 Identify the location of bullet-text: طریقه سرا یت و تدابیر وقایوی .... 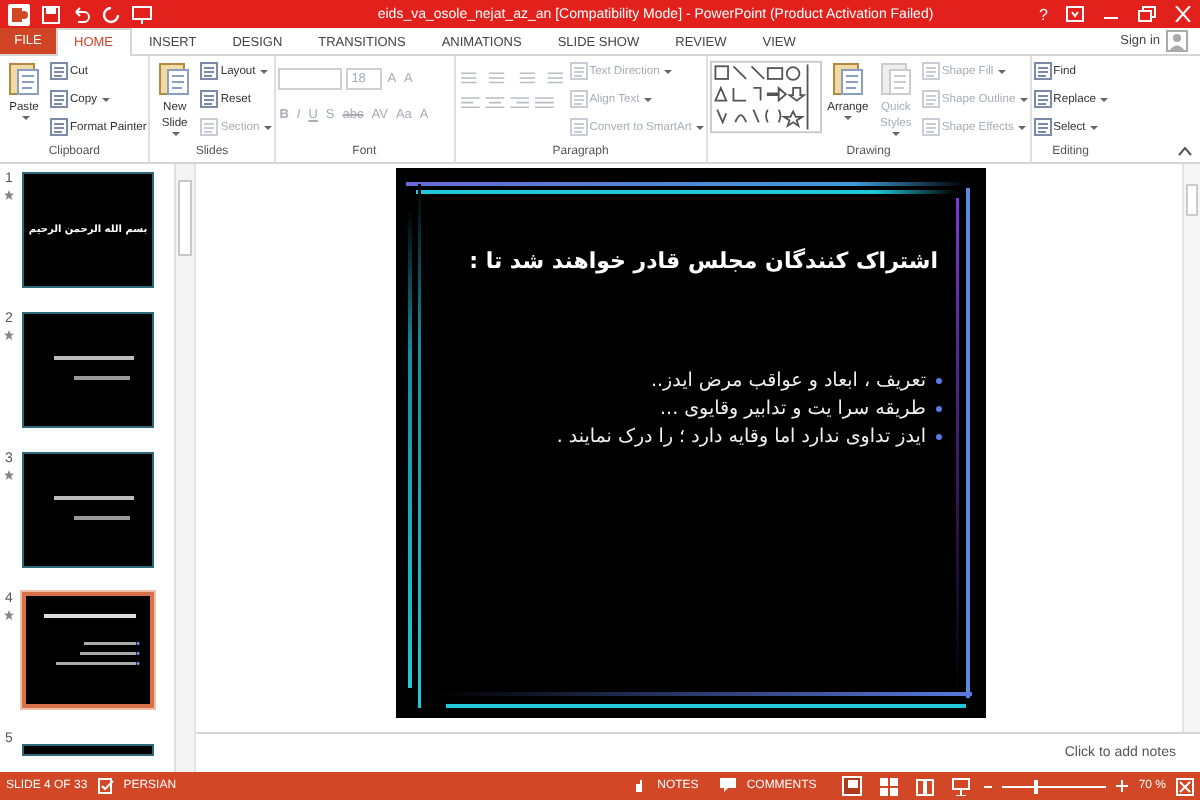
(793, 409).